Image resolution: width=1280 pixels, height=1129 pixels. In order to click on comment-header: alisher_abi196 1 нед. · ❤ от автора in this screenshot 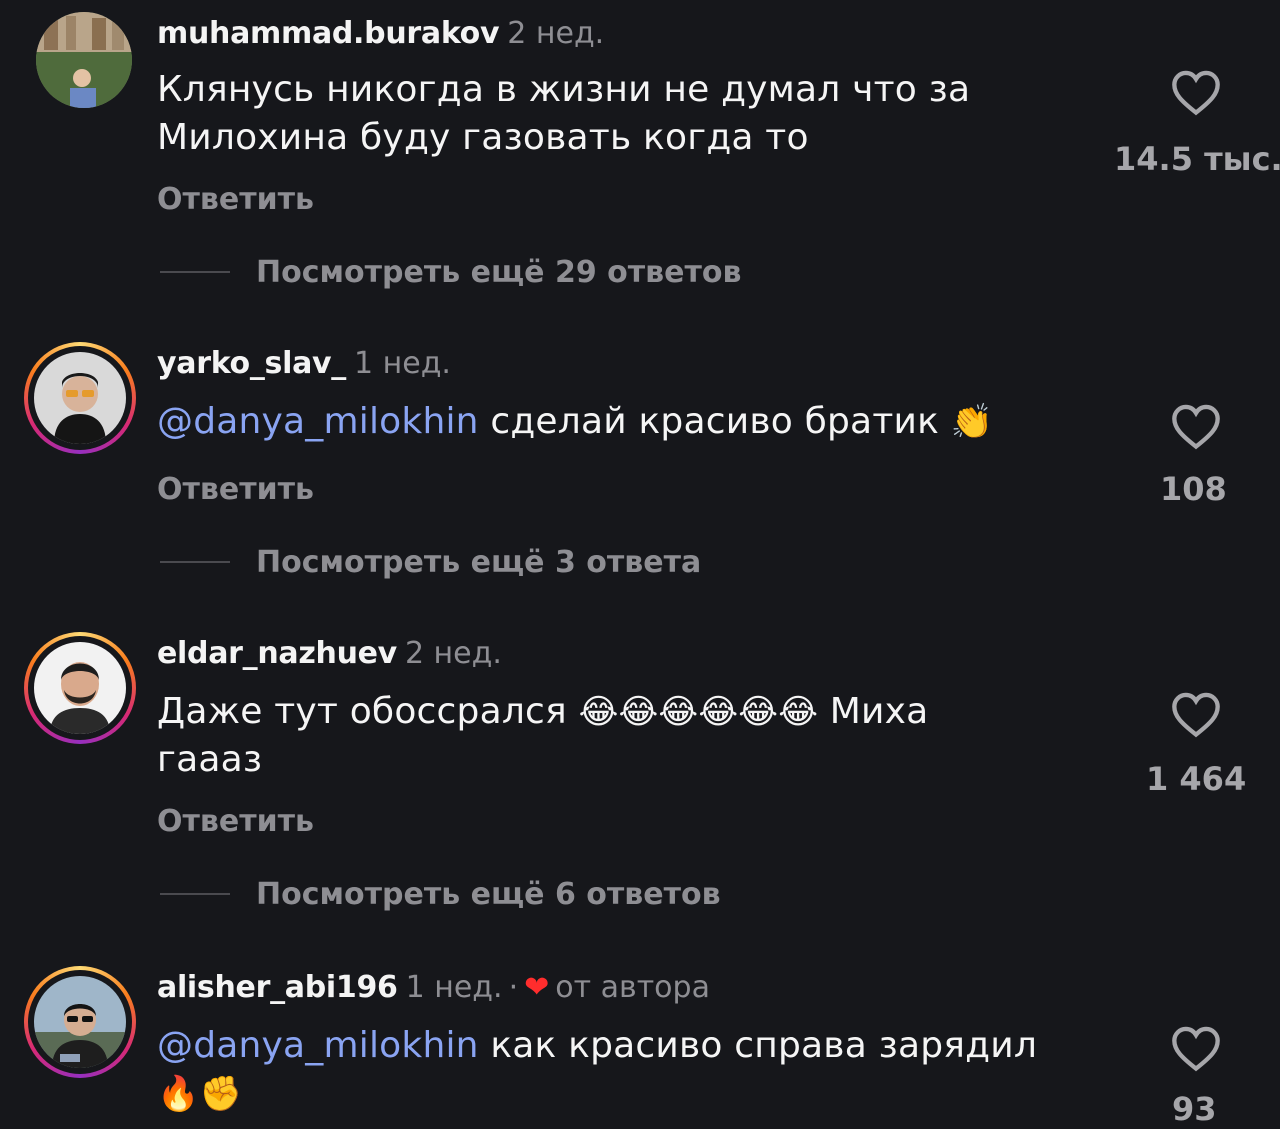, I will do `click(433, 988)`.